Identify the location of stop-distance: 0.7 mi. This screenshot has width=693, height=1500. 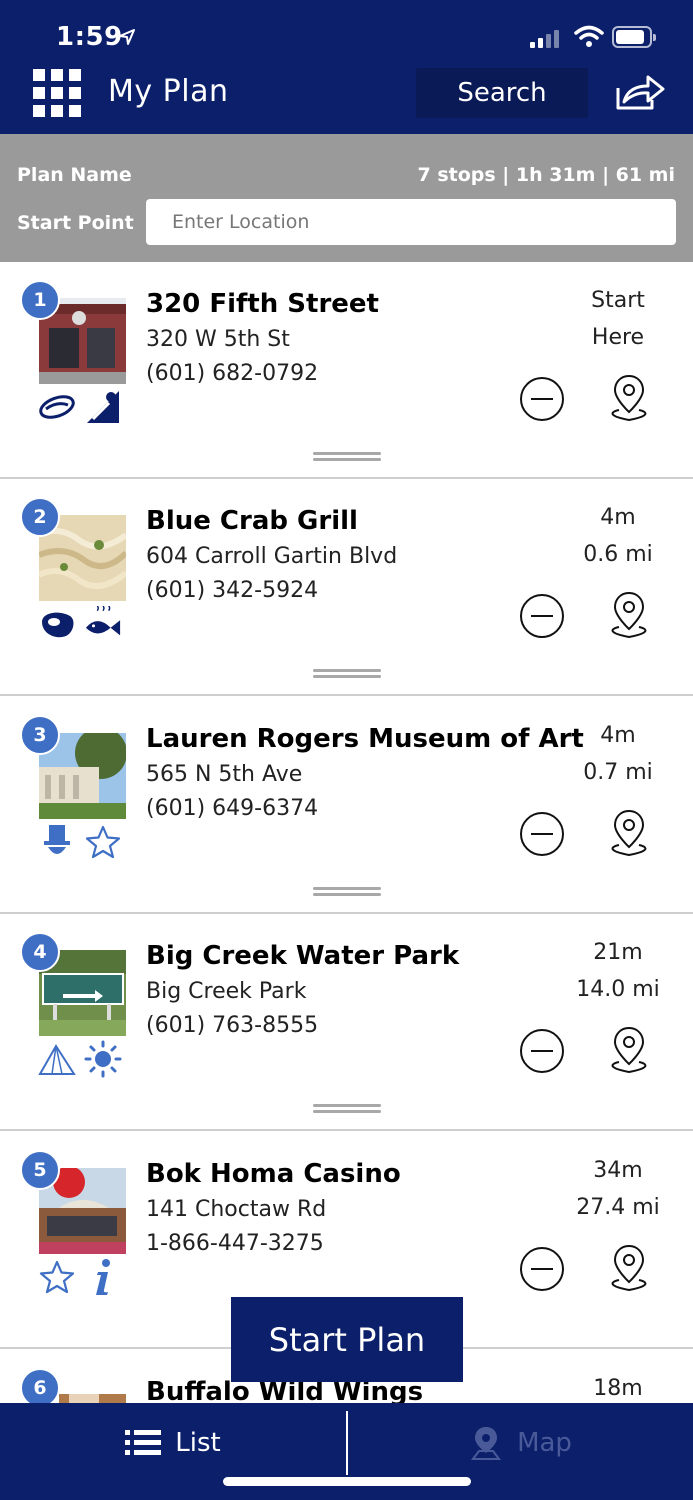
(618, 772).